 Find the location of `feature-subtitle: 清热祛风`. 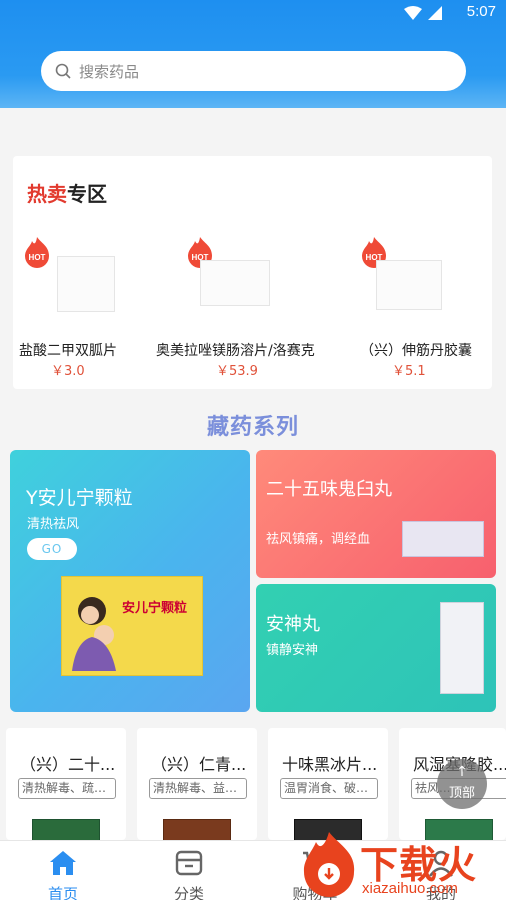

feature-subtitle: 清热祛风 is located at coordinates (53, 524).